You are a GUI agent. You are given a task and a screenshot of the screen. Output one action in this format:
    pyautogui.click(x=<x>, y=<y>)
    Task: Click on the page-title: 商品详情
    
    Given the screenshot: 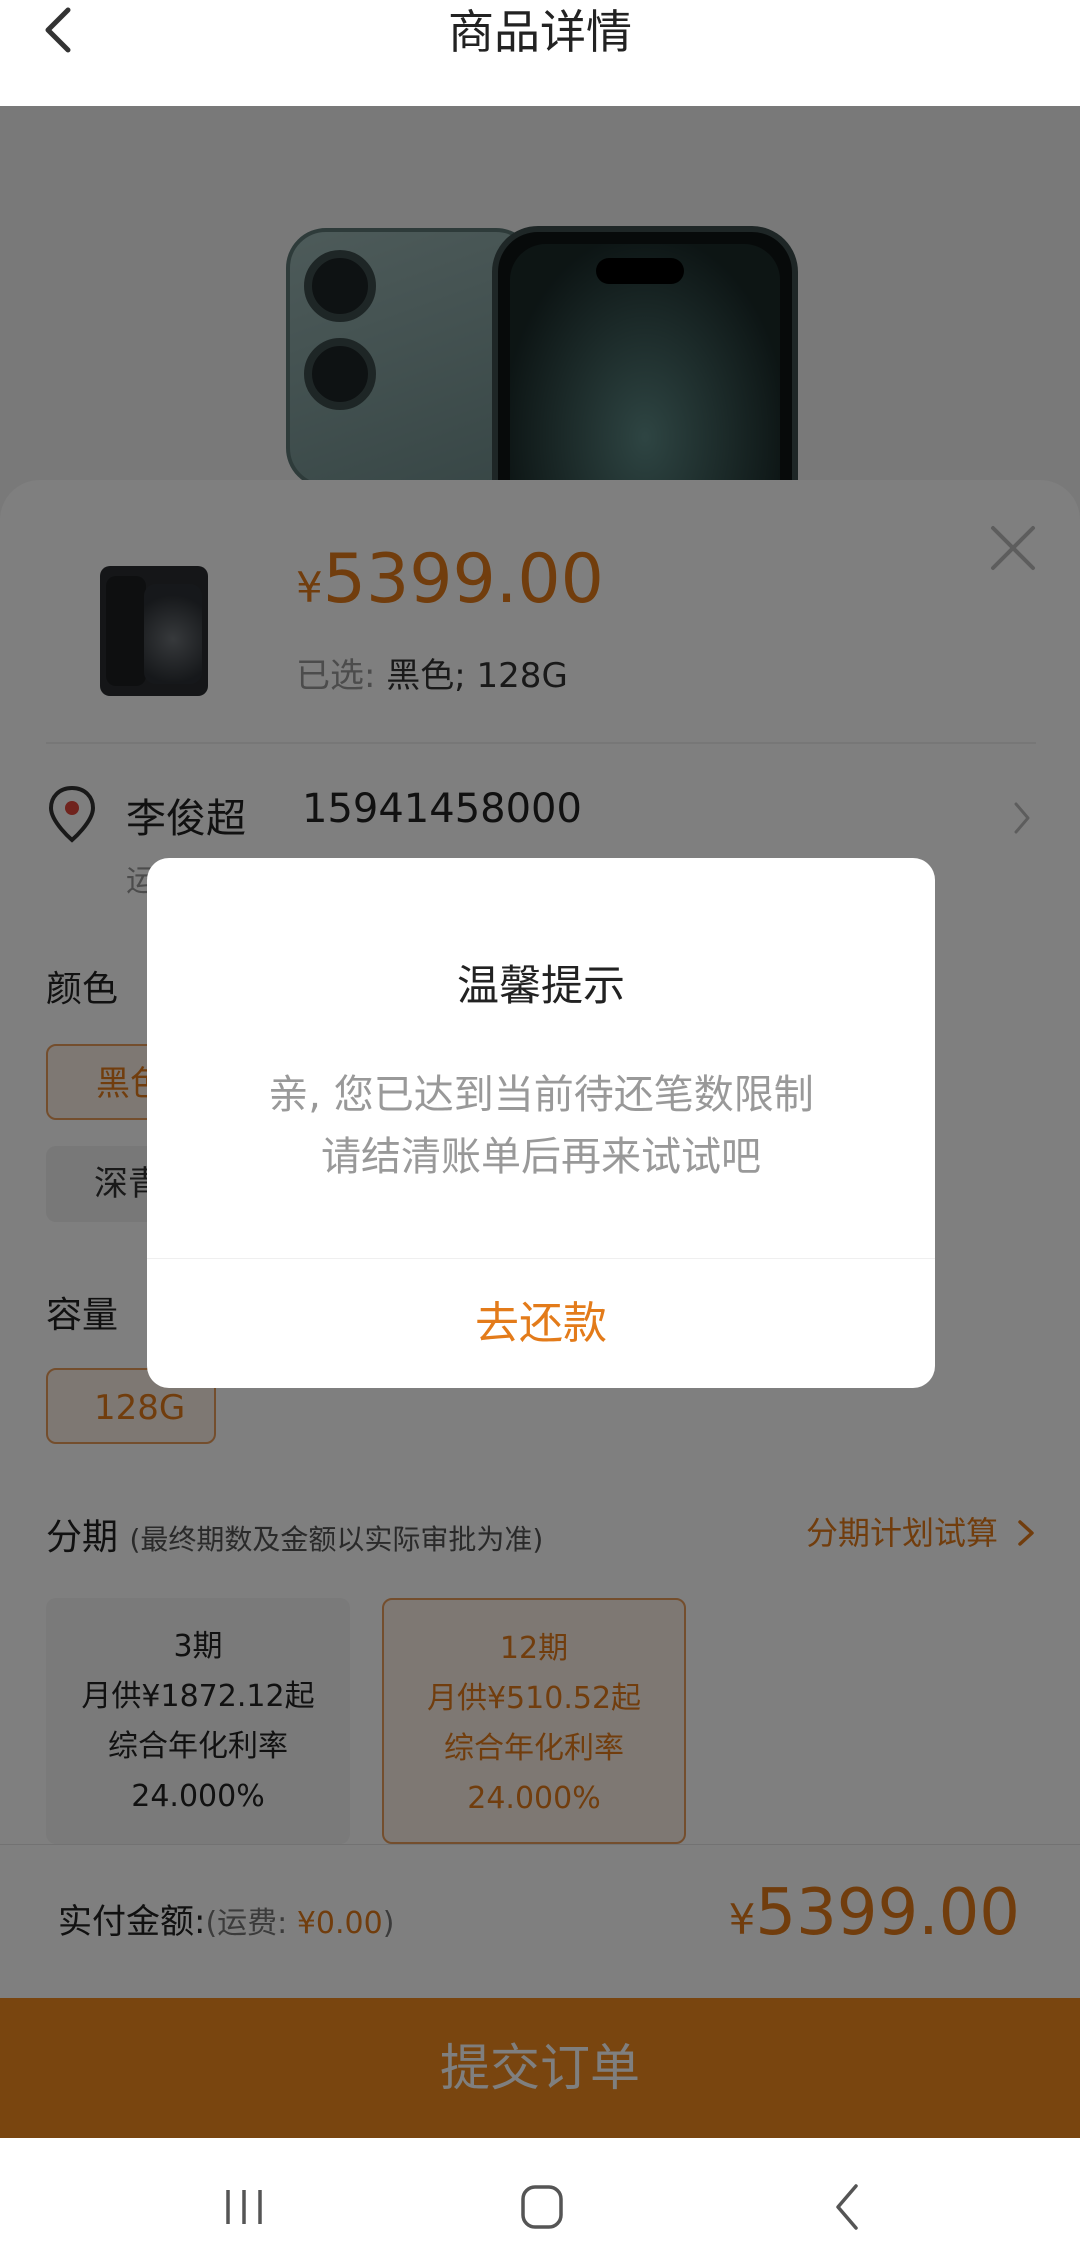 What is the action you would take?
    pyautogui.click(x=540, y=32)
    